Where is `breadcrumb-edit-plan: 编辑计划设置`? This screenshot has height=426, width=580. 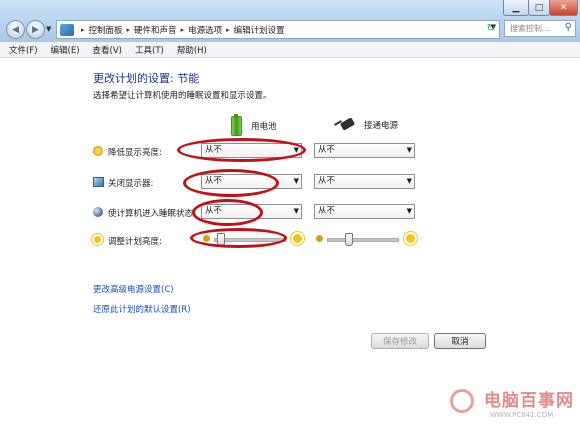
breadcrumb-edit-plan: 编辑计划设置 is located at coordinates (259, 30).